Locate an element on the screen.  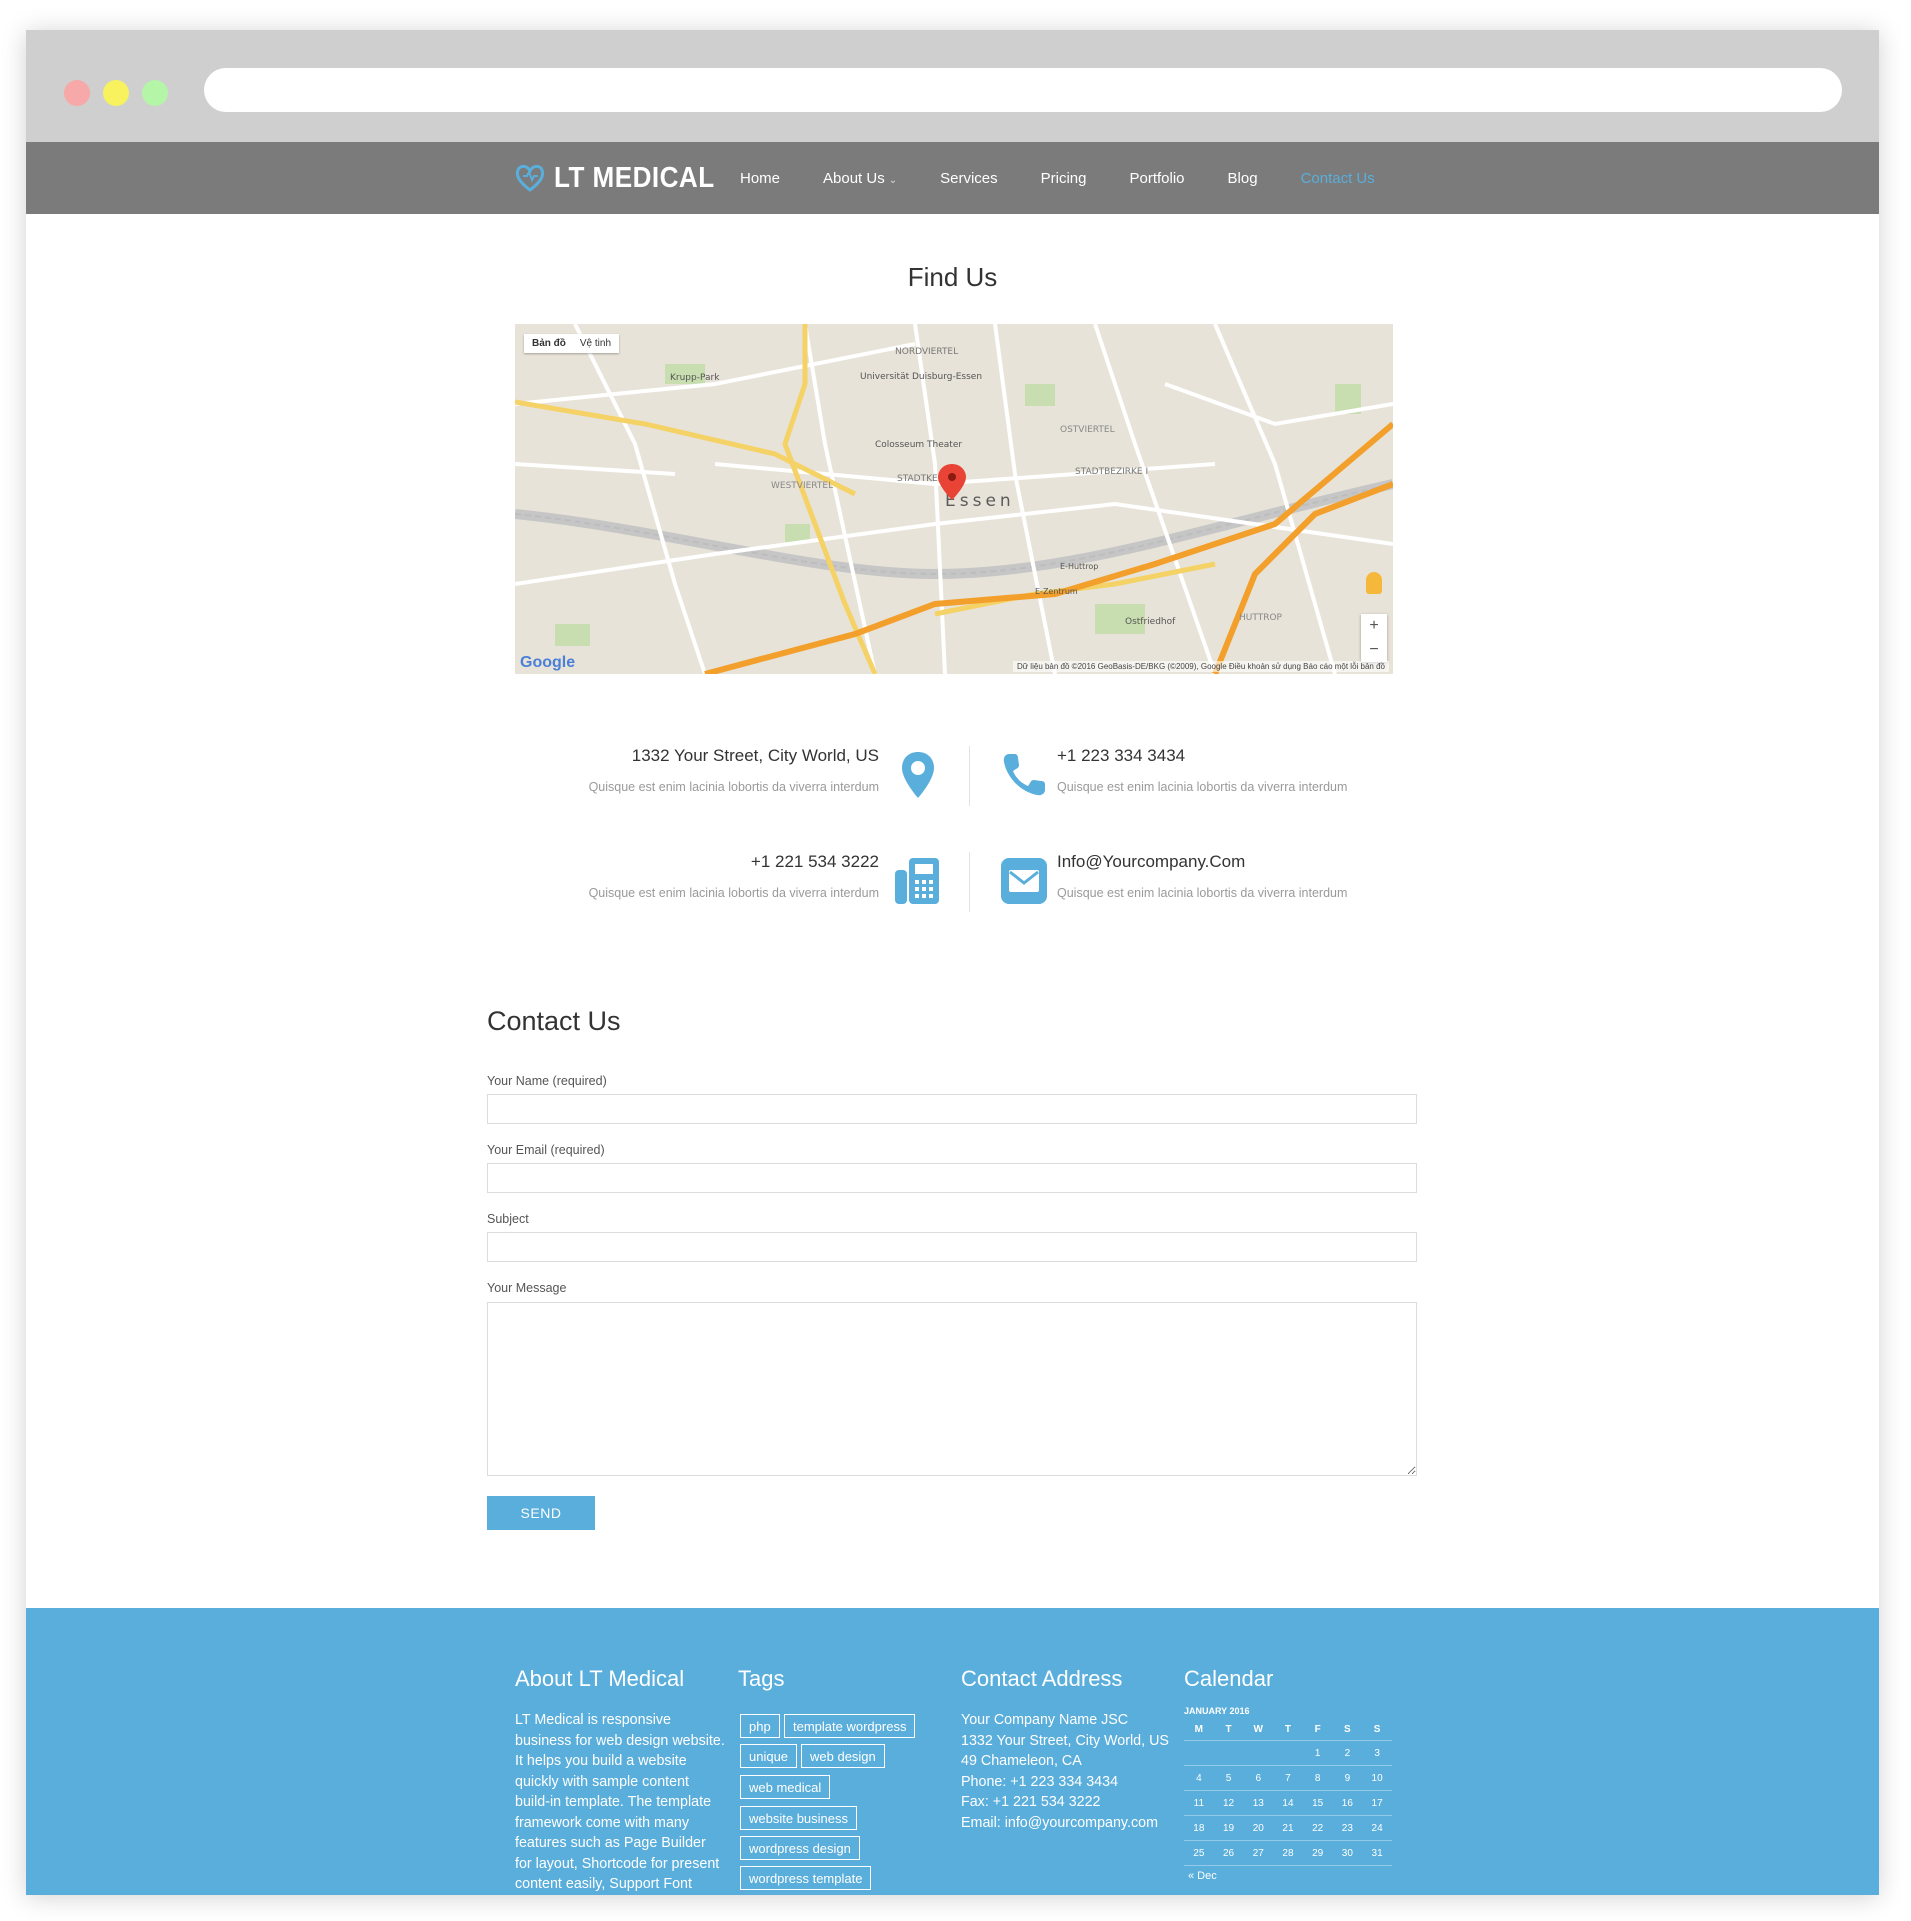
zoom-out-button: − is located at coordinates (1374, 650).